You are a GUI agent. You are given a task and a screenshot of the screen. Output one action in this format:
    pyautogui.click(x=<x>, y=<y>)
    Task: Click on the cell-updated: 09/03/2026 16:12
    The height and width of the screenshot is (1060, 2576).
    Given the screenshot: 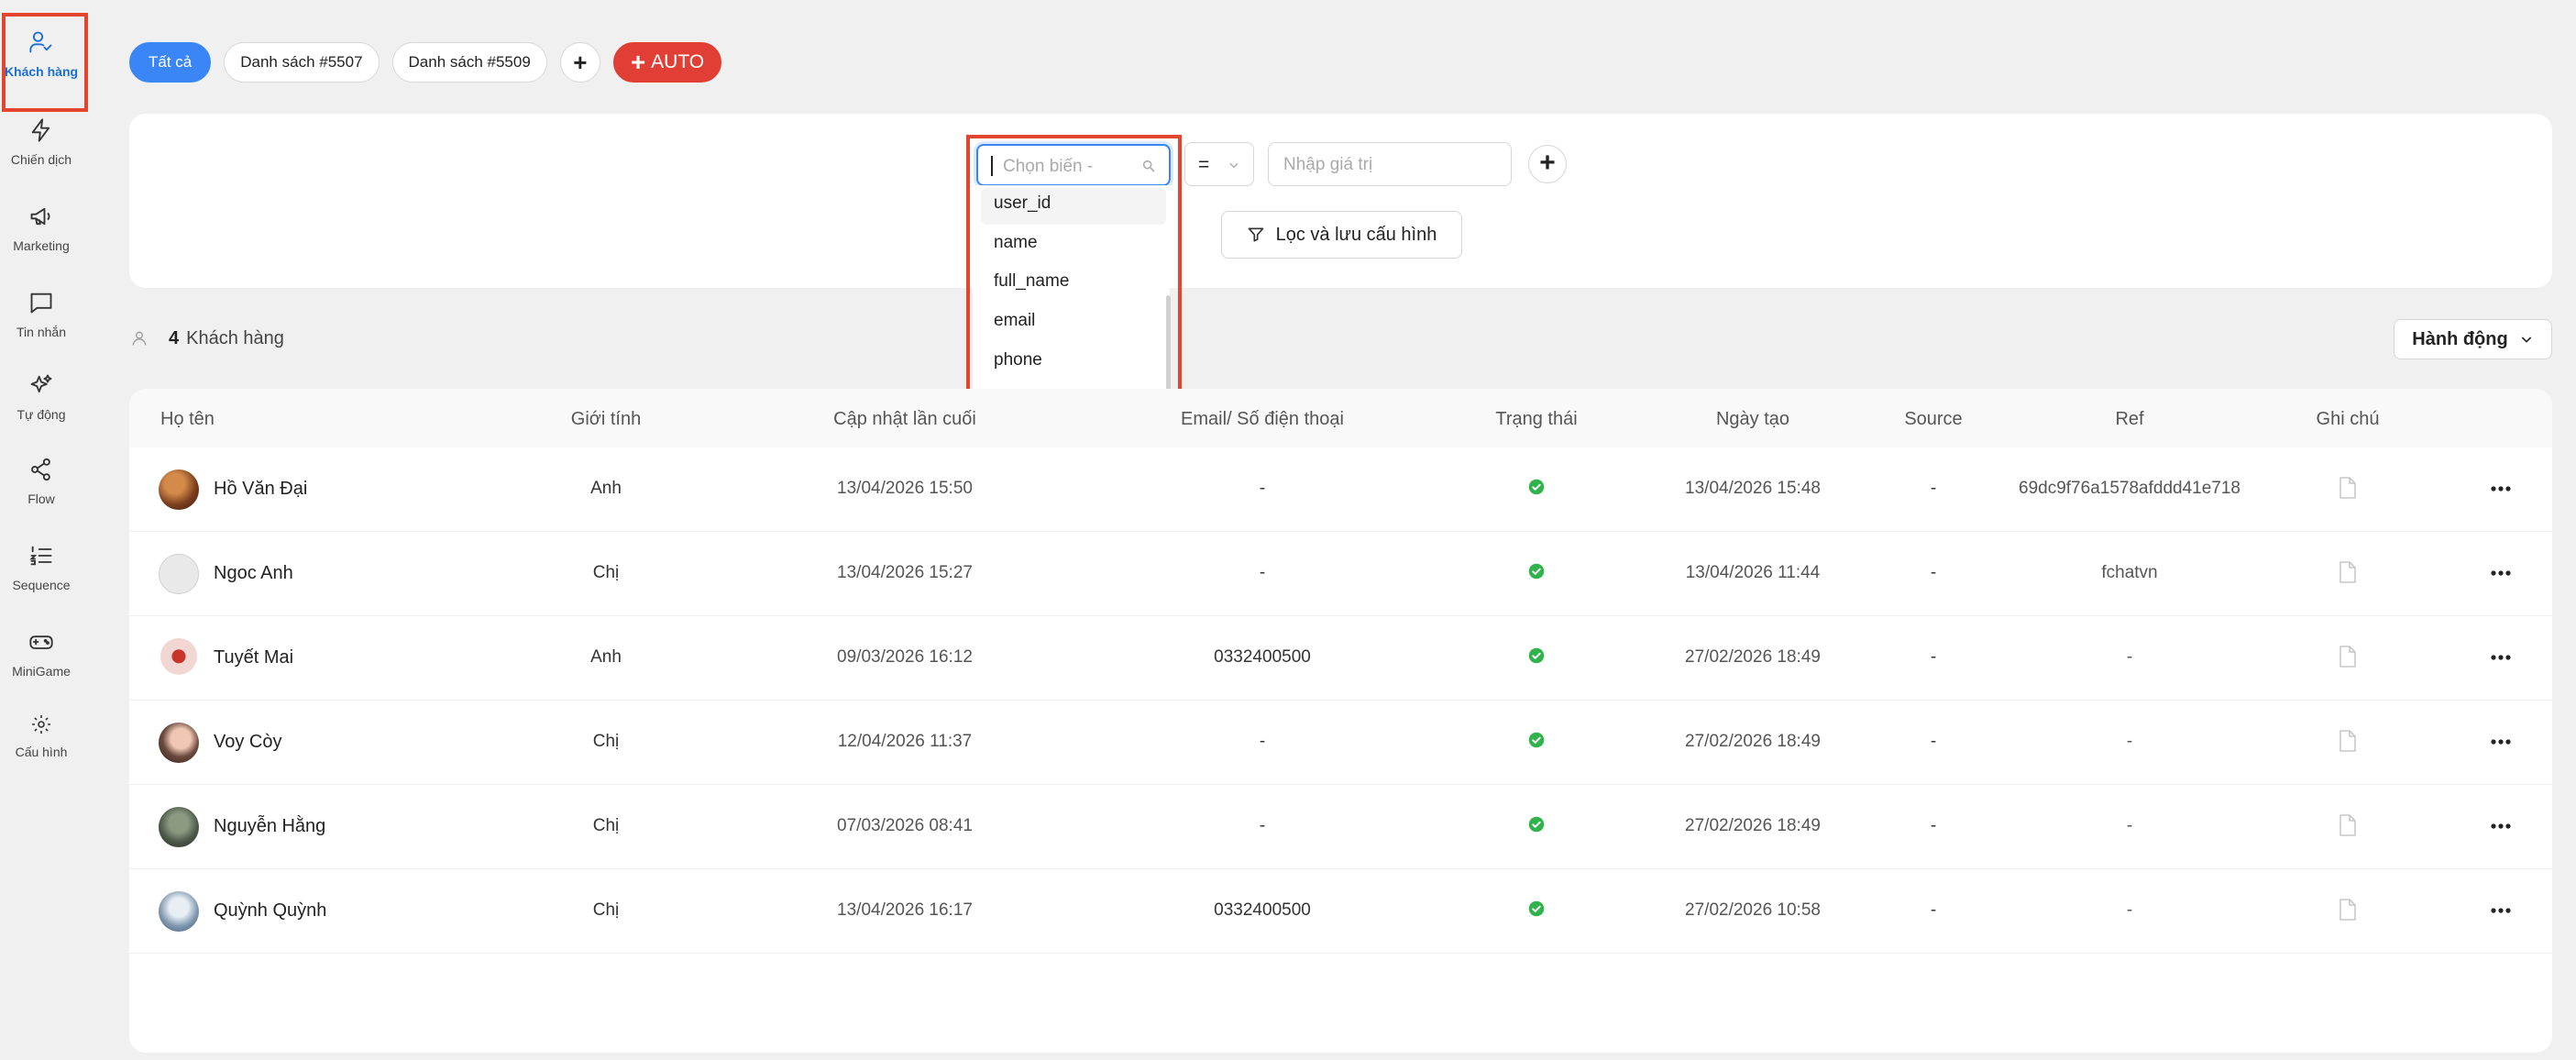 What is the action you would take?
    pyautogui.click(x=905, y=657)
    